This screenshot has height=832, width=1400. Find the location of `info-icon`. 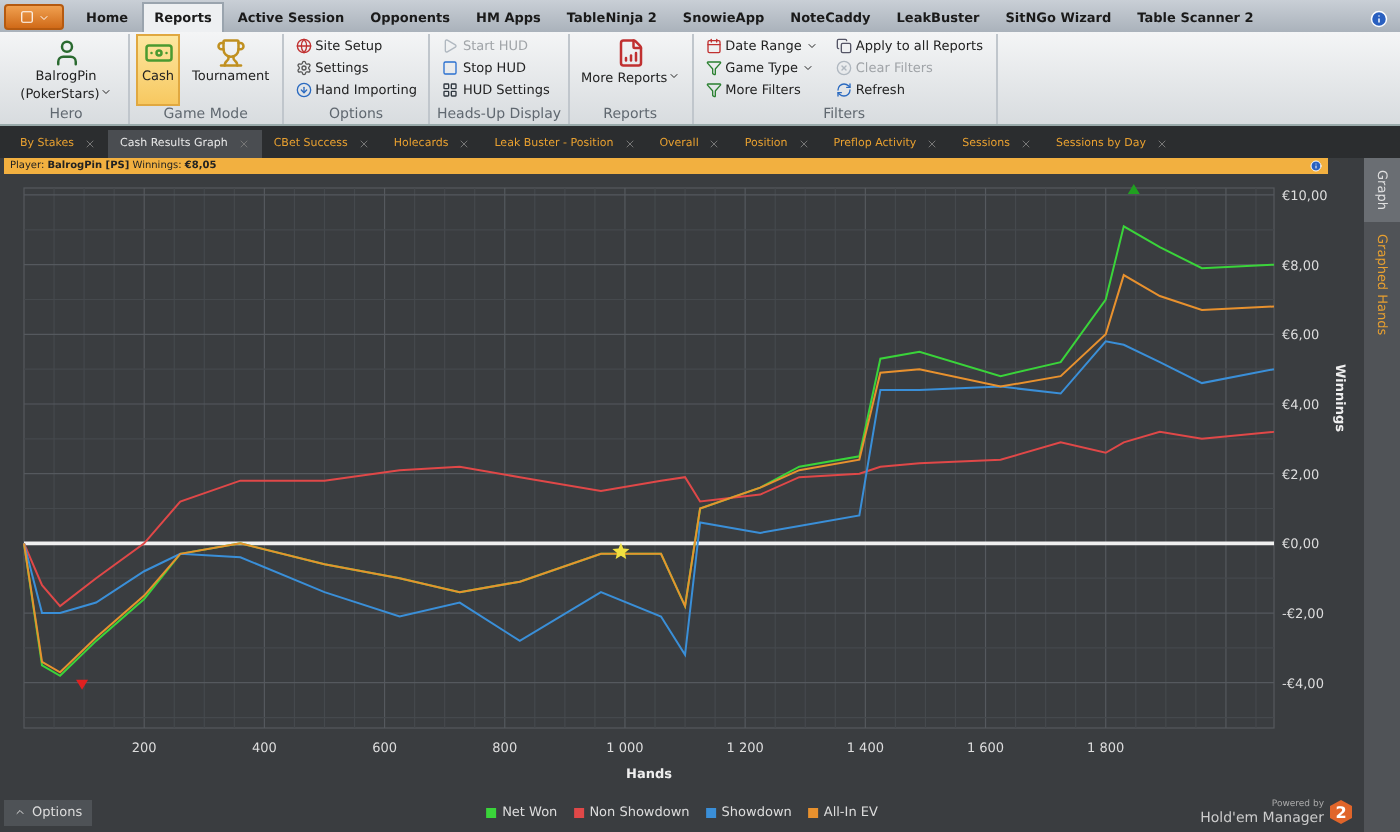

info-icon is located at coordinates (1316, 166).